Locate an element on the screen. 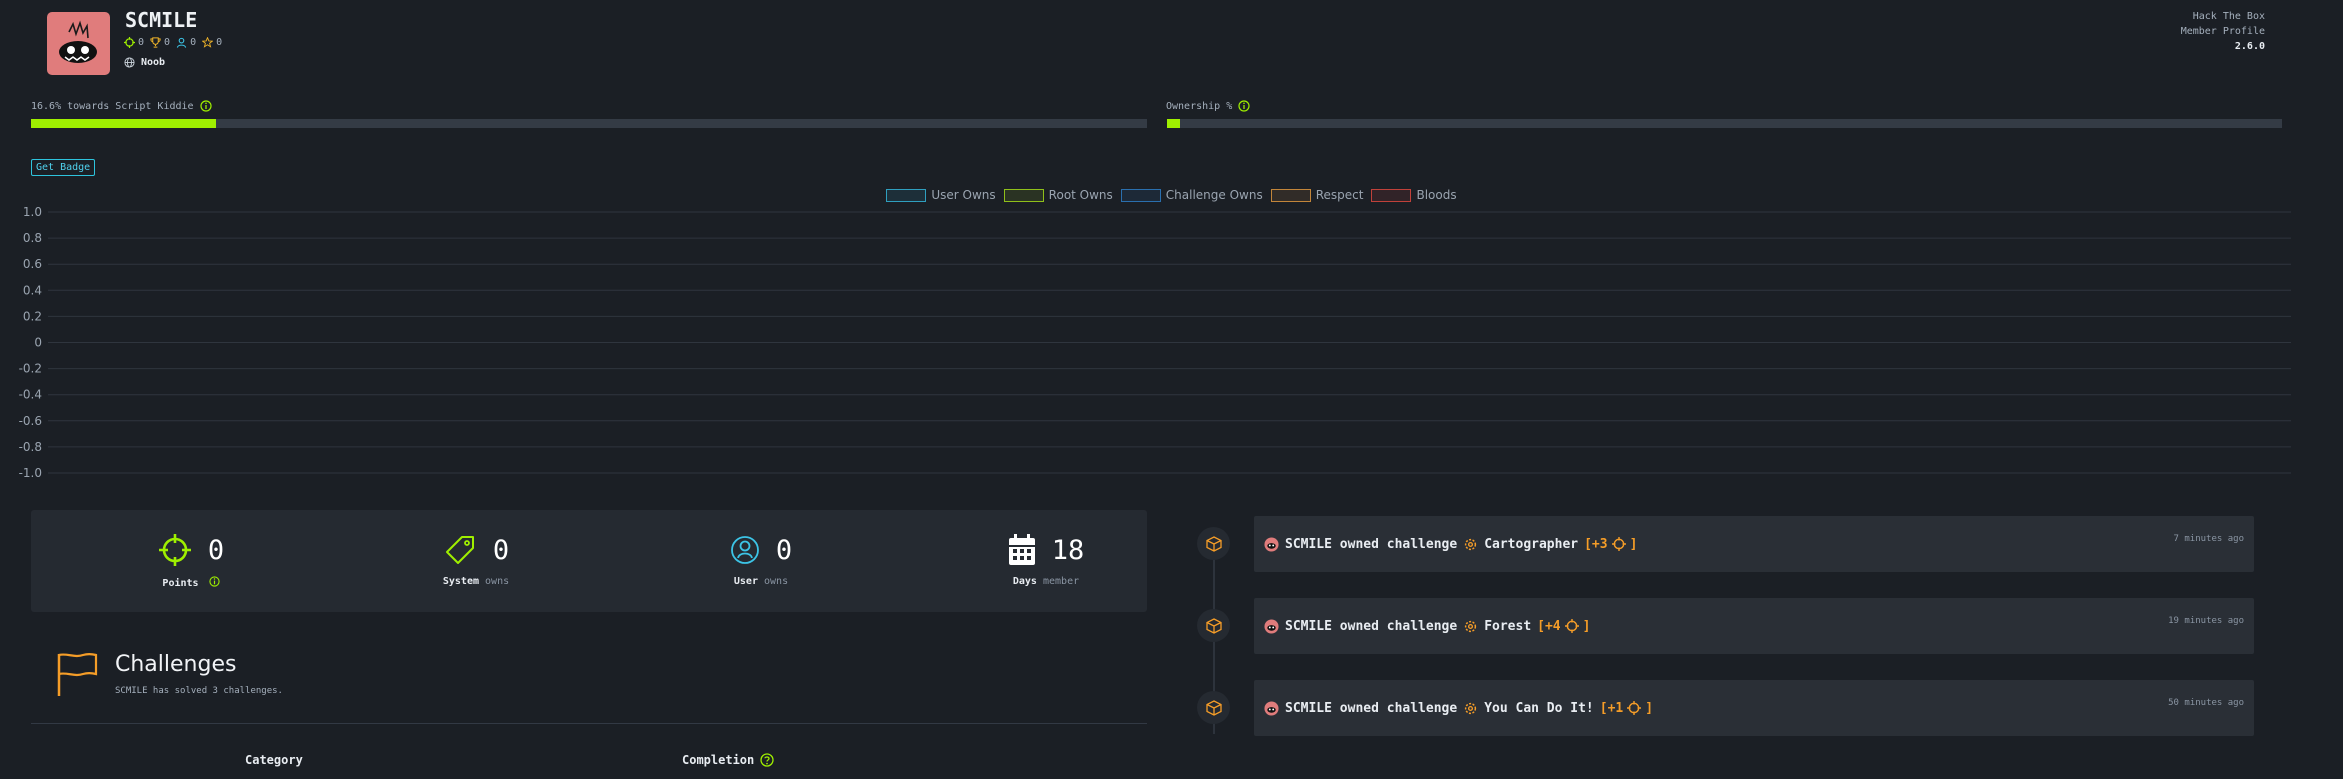 The image size is (2343, 779). section-divider is located at coordinates (589, 723).